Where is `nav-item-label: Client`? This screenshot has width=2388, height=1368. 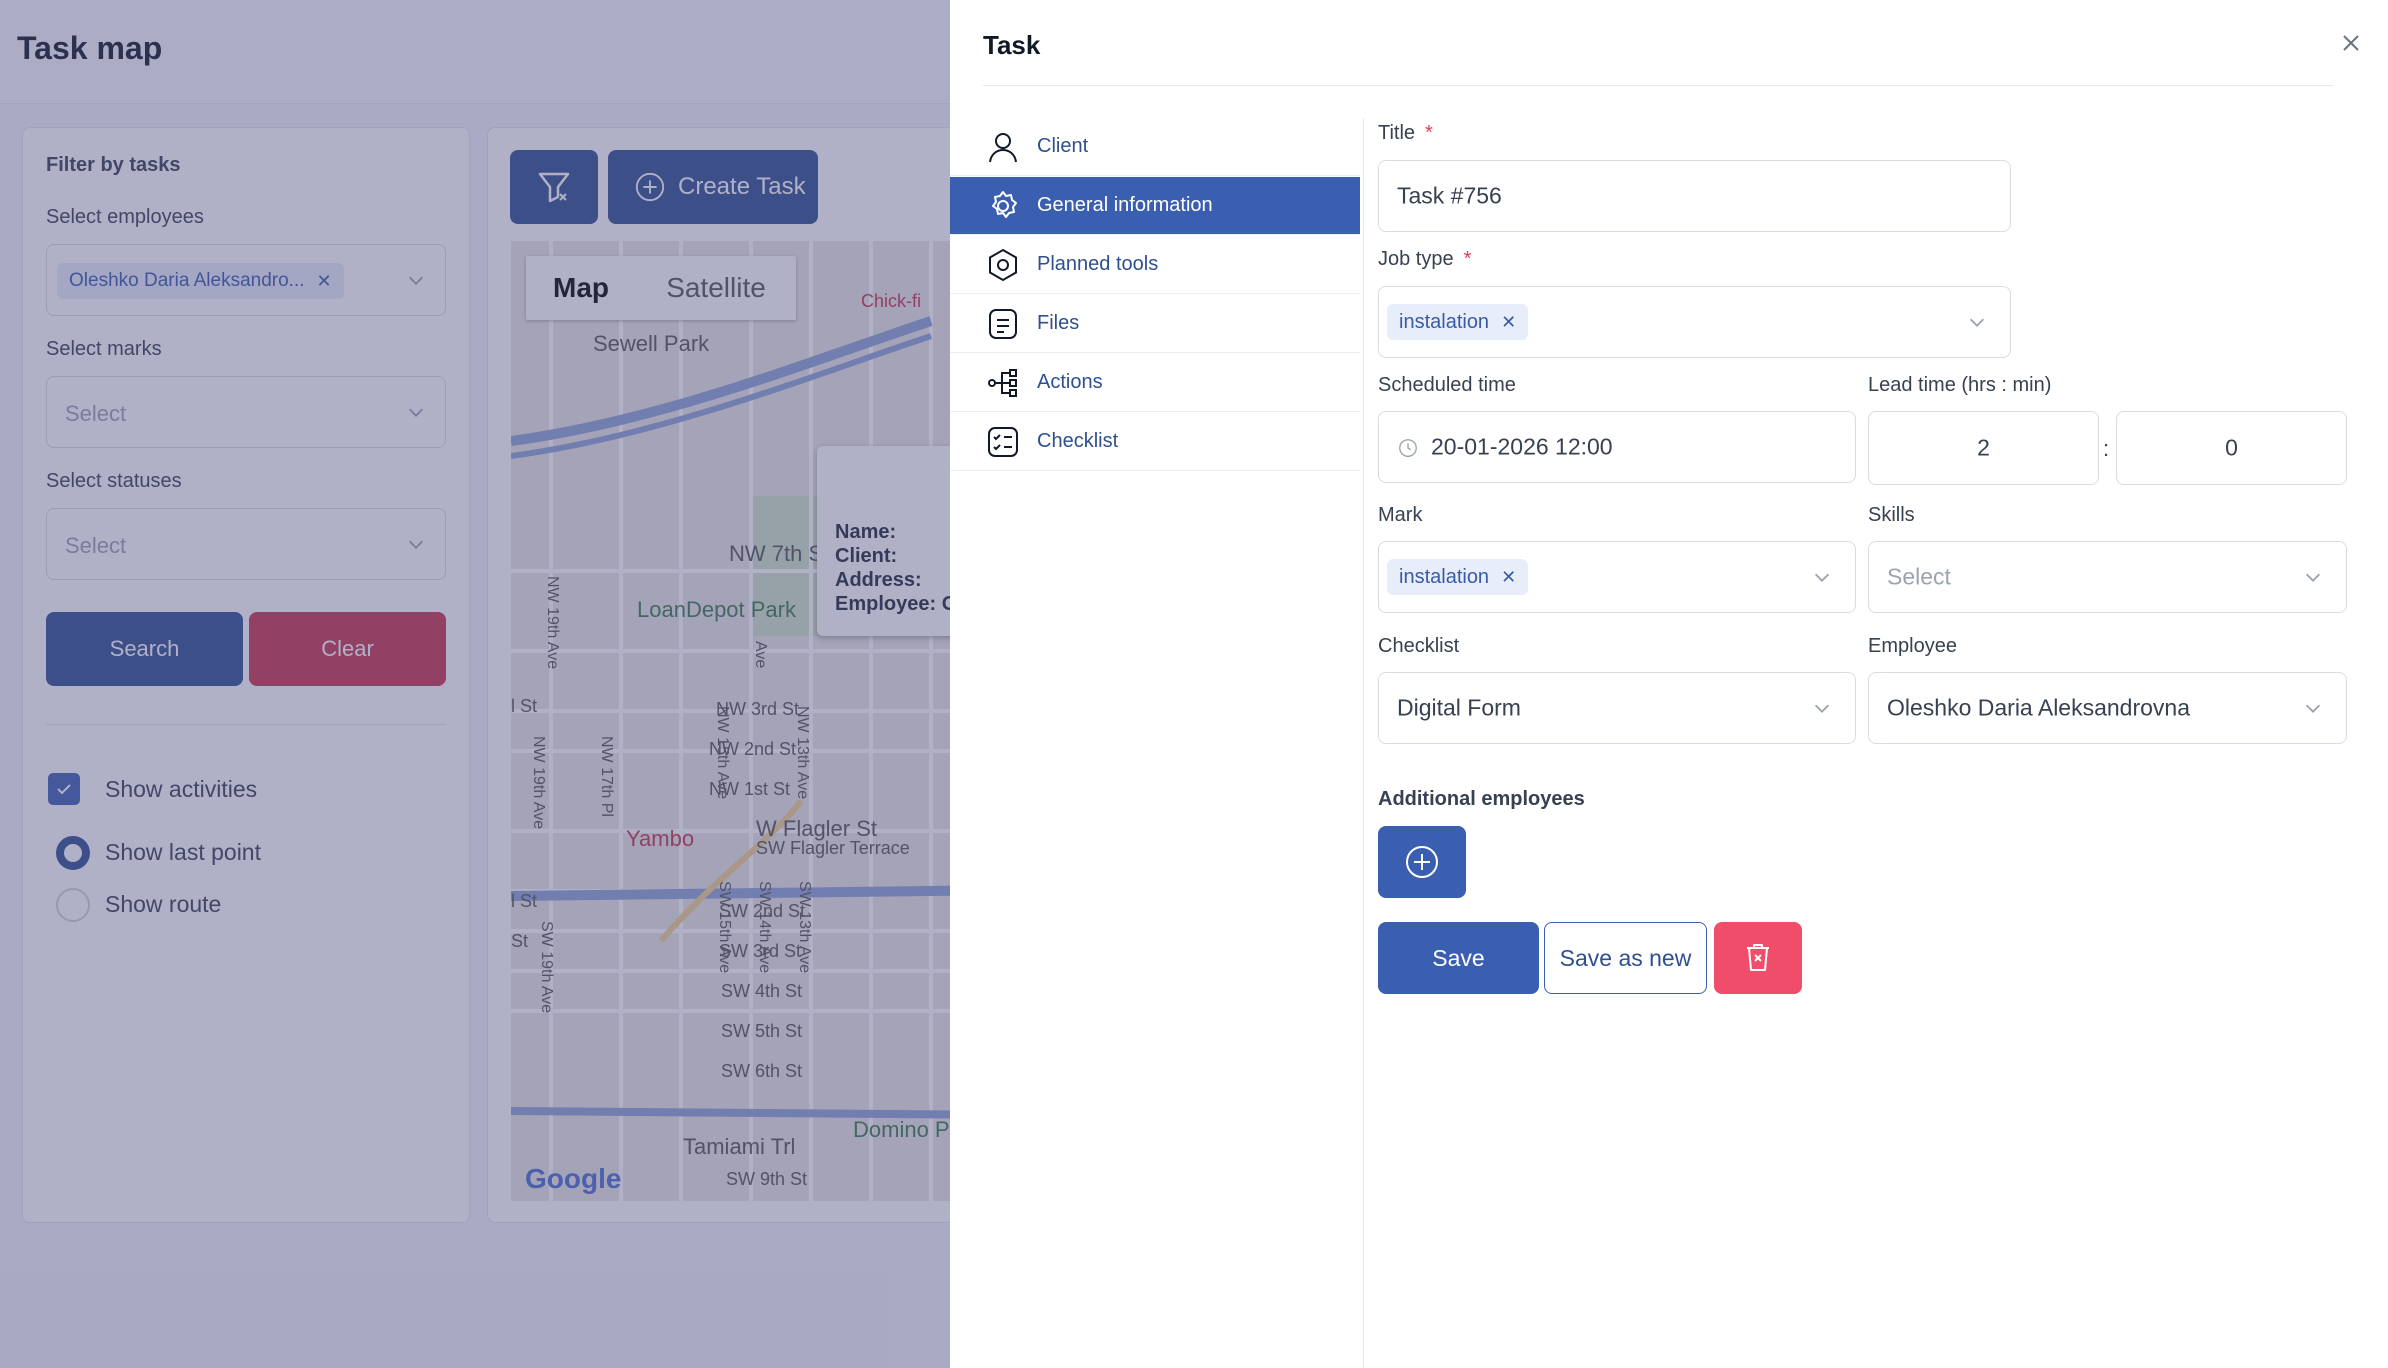 nav-item-label: Client is located at coordinates (1063, 146).